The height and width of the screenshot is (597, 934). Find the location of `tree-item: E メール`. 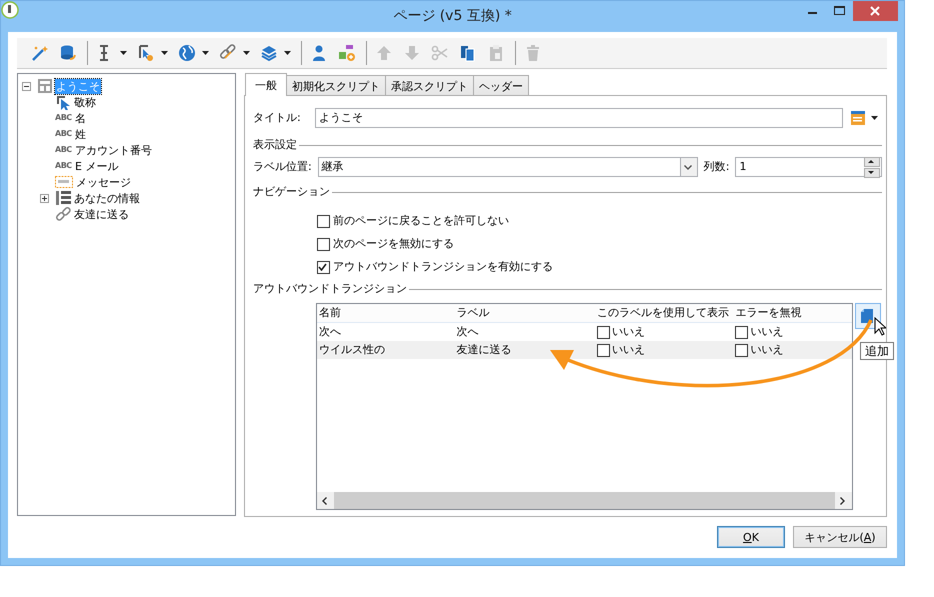

tree-item: E メール is located at coordinates (97, 166).